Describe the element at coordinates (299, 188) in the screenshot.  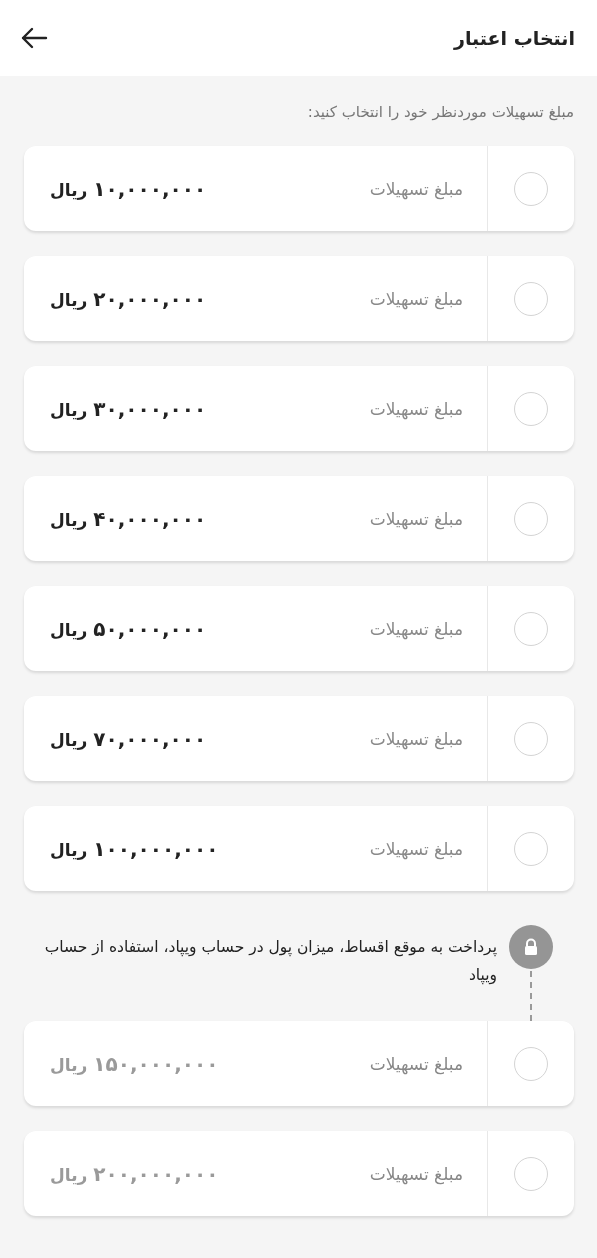
I see `option-card: مبلغ تسهیلات ۱۰,۰۰۰,۰۰۰ ریال` at that location.